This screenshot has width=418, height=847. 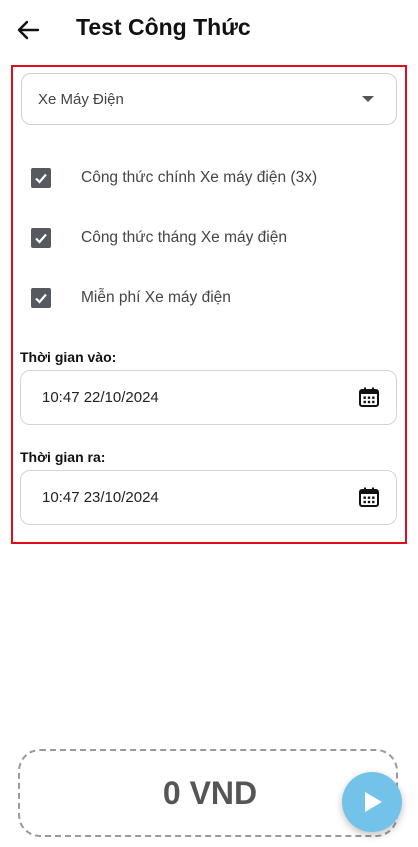 I want to click on play-icon, so click(x=373, y=802).